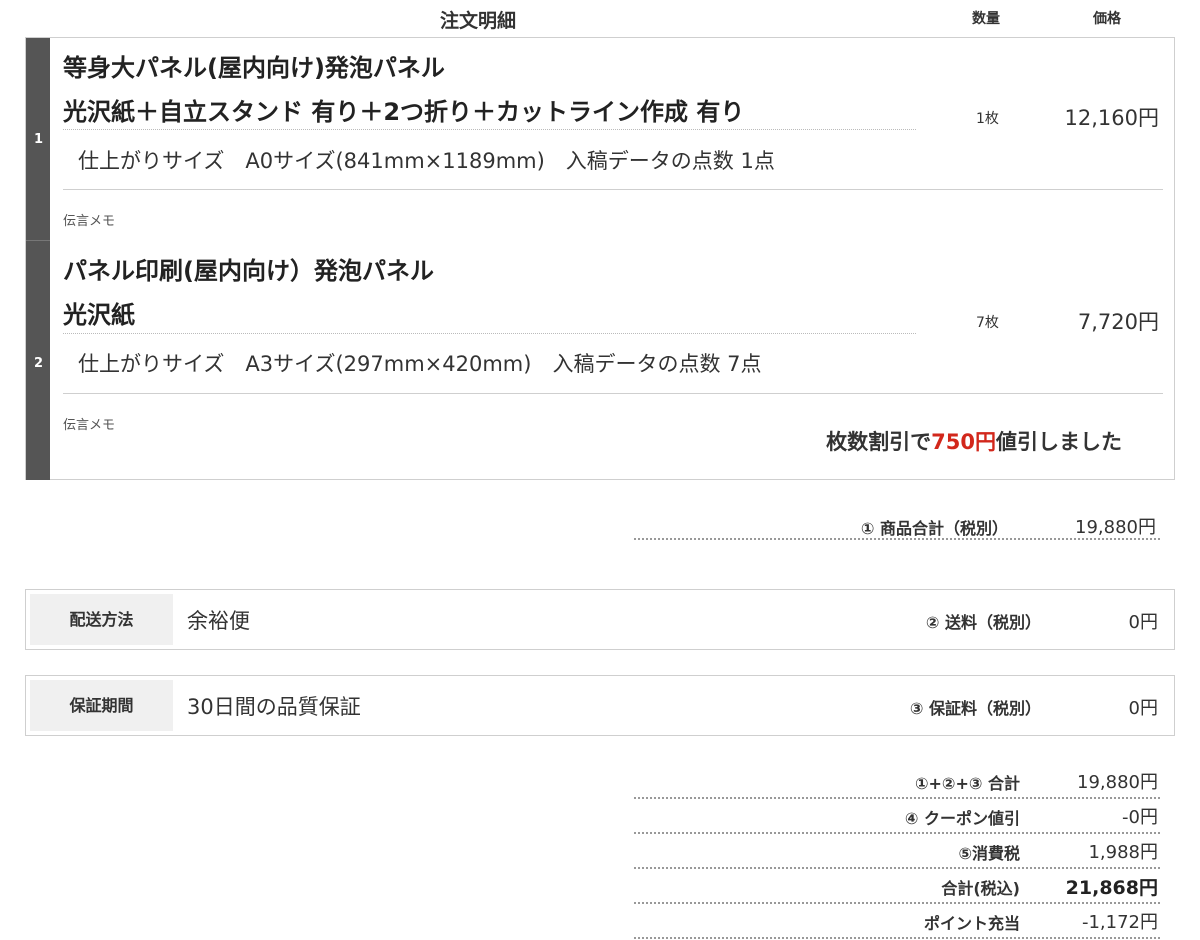 This screenshot has width=1200, height=940. Describe the element at coordinates (897, 816) in the screenshot. I see `totals-row-coupon: ④ クーポン値引 -0円` at that location.